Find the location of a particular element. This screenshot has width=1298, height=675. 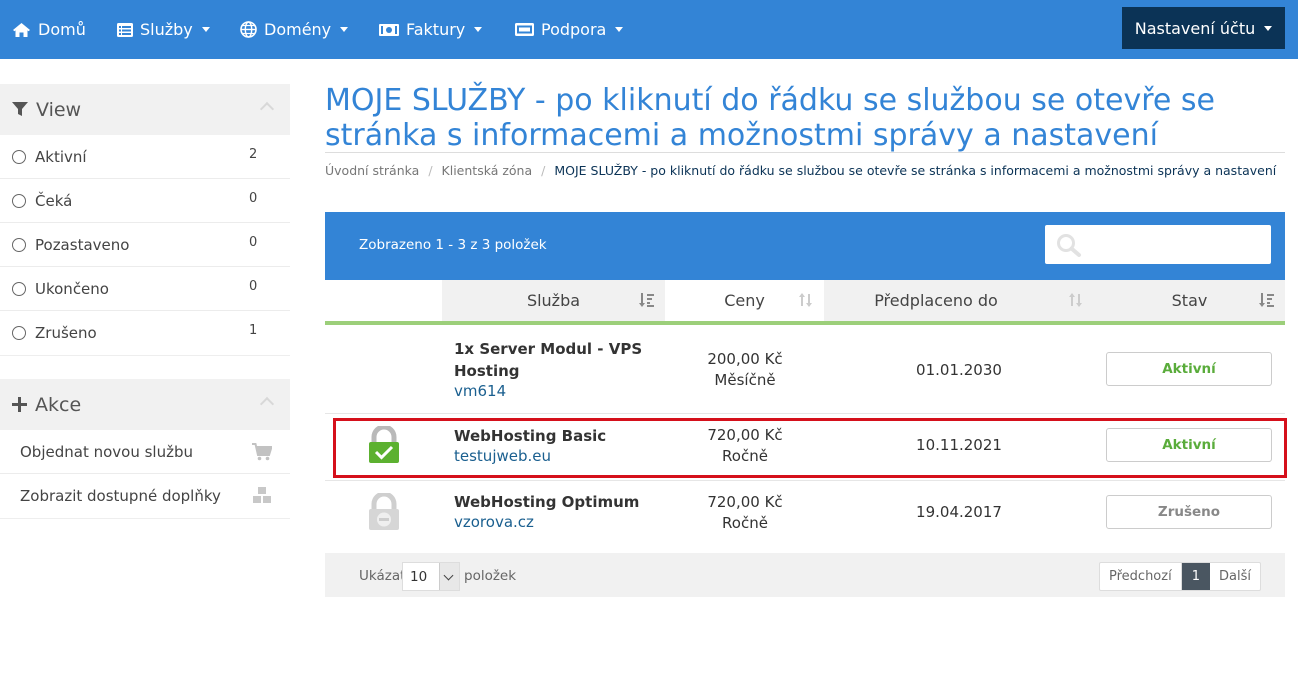

nav-home: Domů is located at coordinates (49, 29).